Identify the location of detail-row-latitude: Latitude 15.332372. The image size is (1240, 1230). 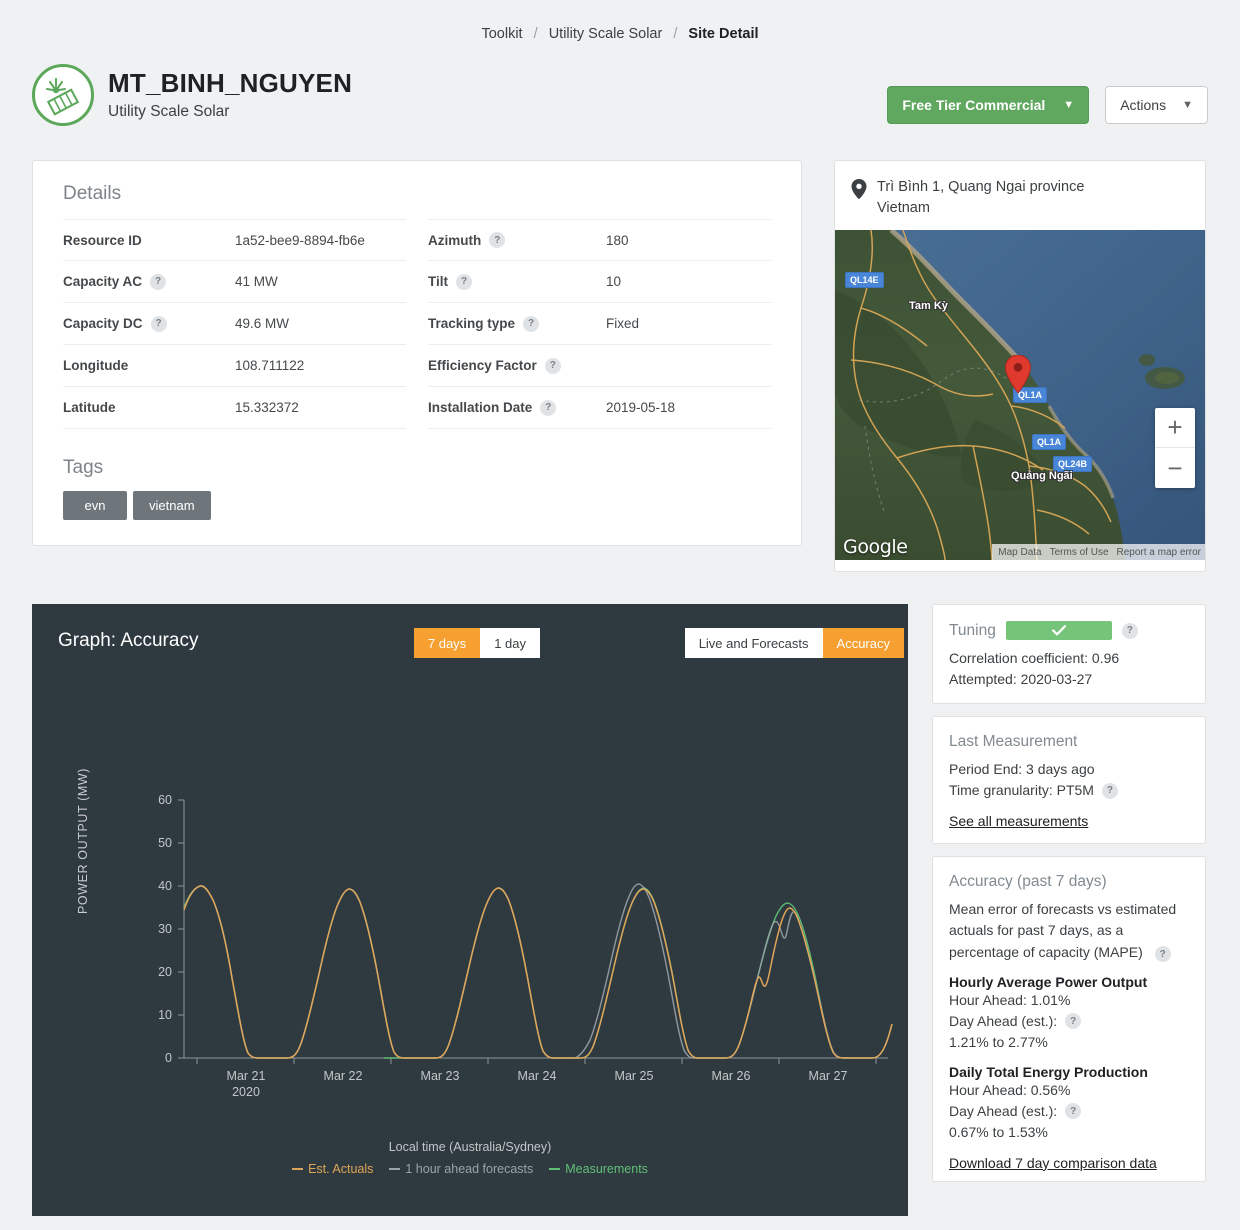
(234, 408).